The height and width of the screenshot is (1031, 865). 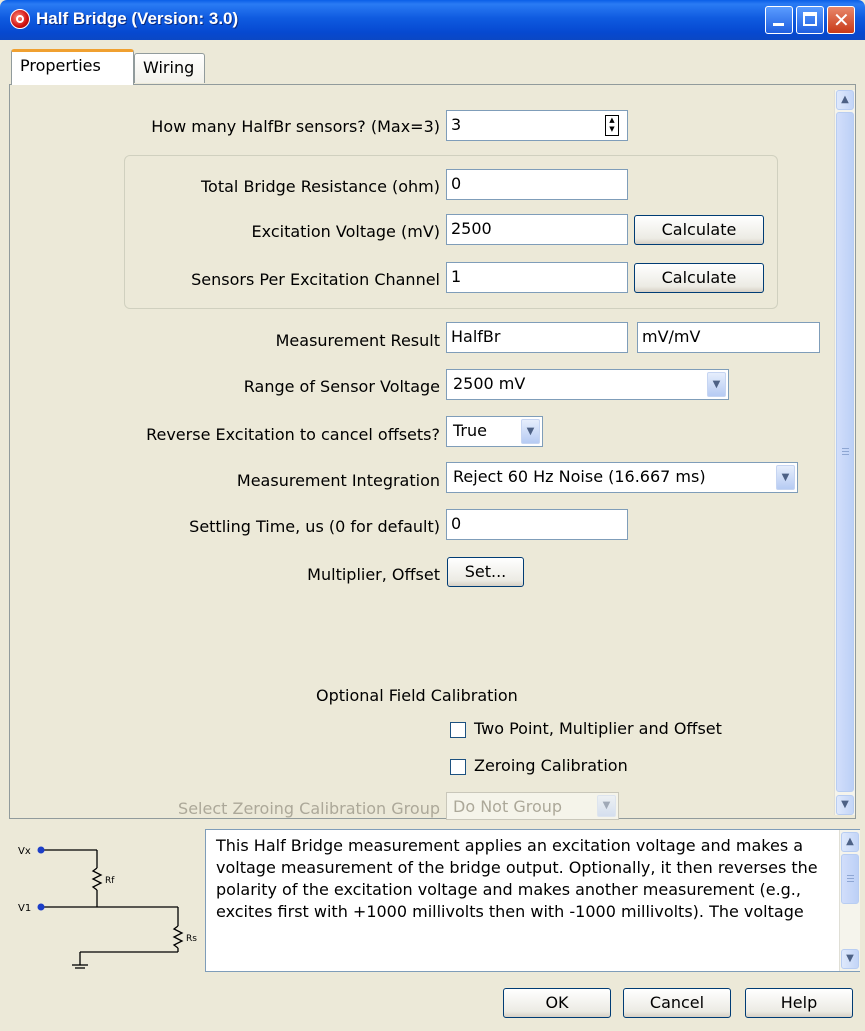 I want to click on per-channel-input: 1, so click(x=537, y=277).